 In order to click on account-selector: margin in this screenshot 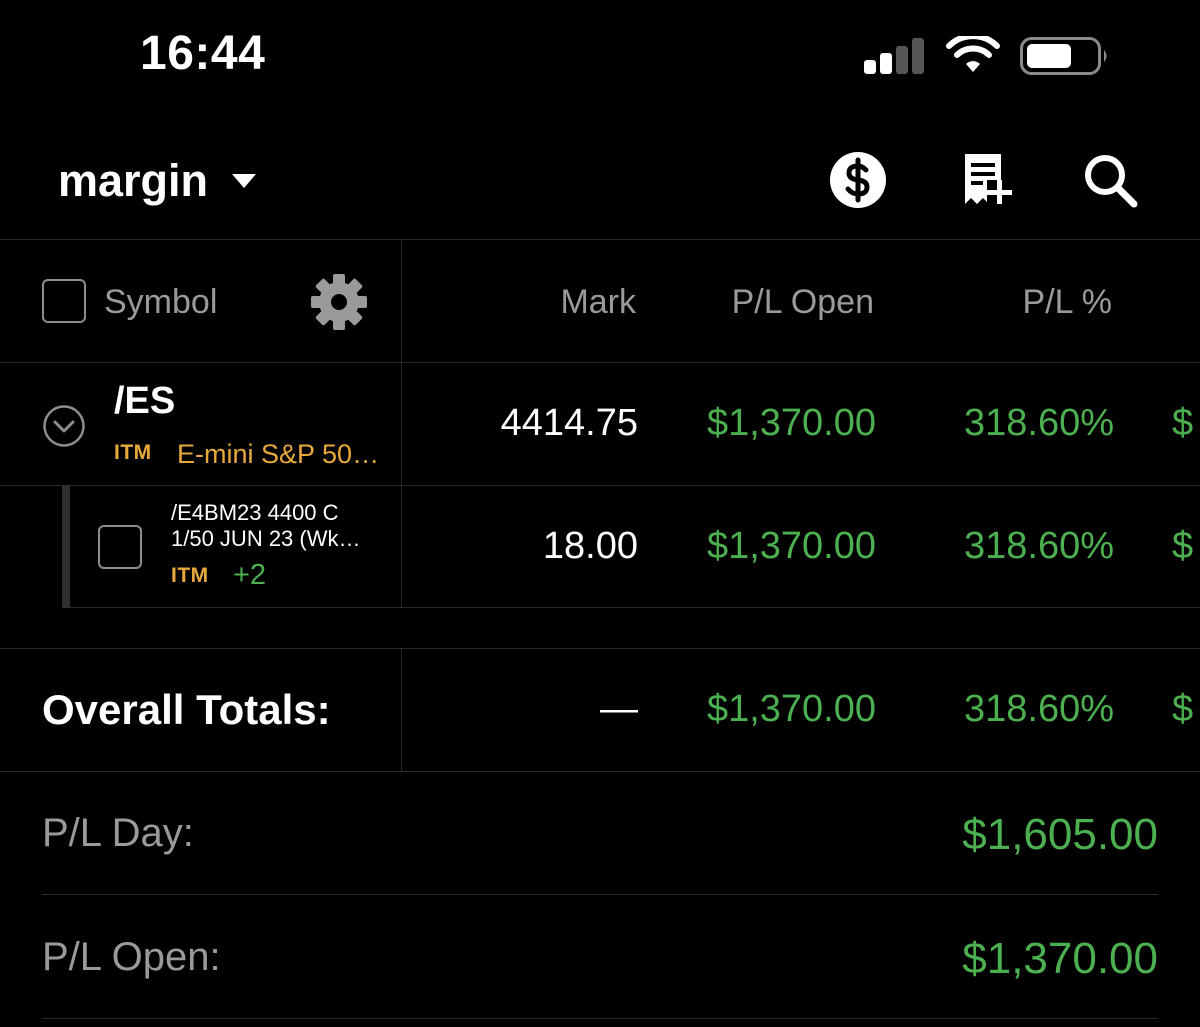, I will do `click(157, 181)`.